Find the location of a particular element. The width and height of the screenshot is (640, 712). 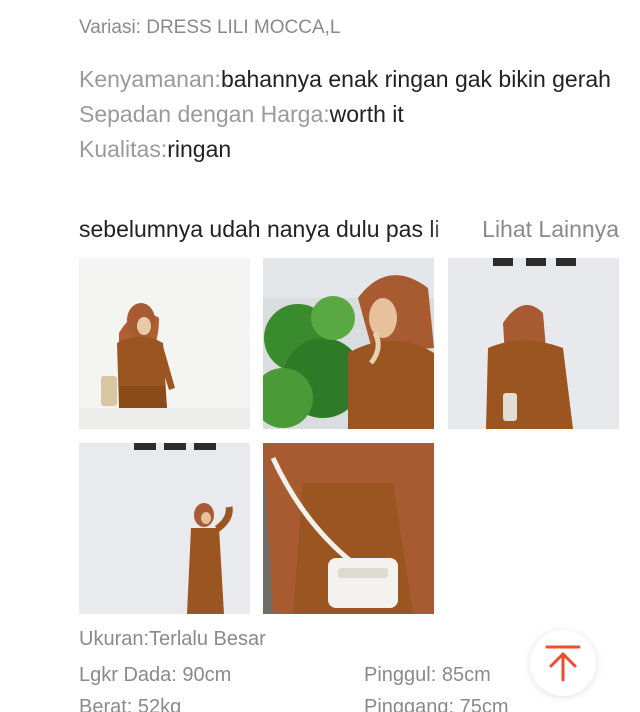

waist-measurement: Pinggang: 75cm is located at coordinates (436, 704).